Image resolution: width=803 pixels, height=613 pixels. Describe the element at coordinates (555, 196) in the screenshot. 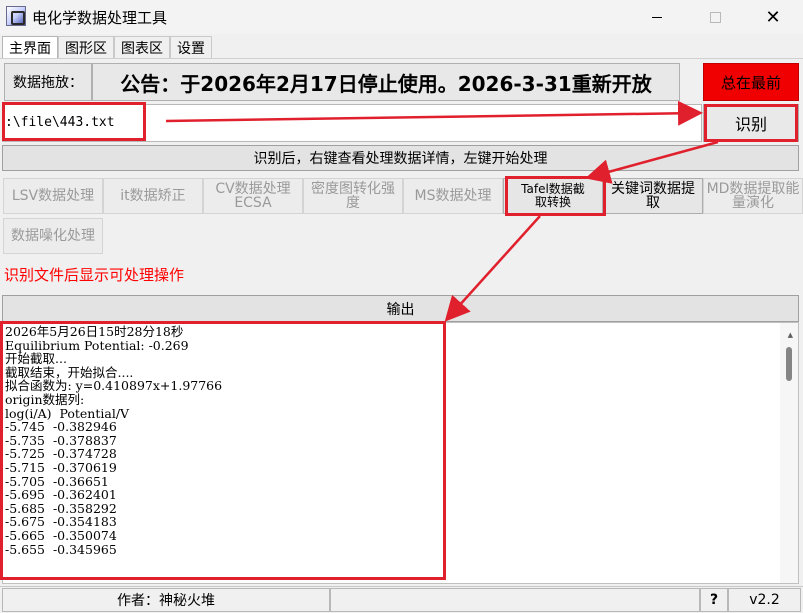

I see `annotation-box-tafel` at that location.